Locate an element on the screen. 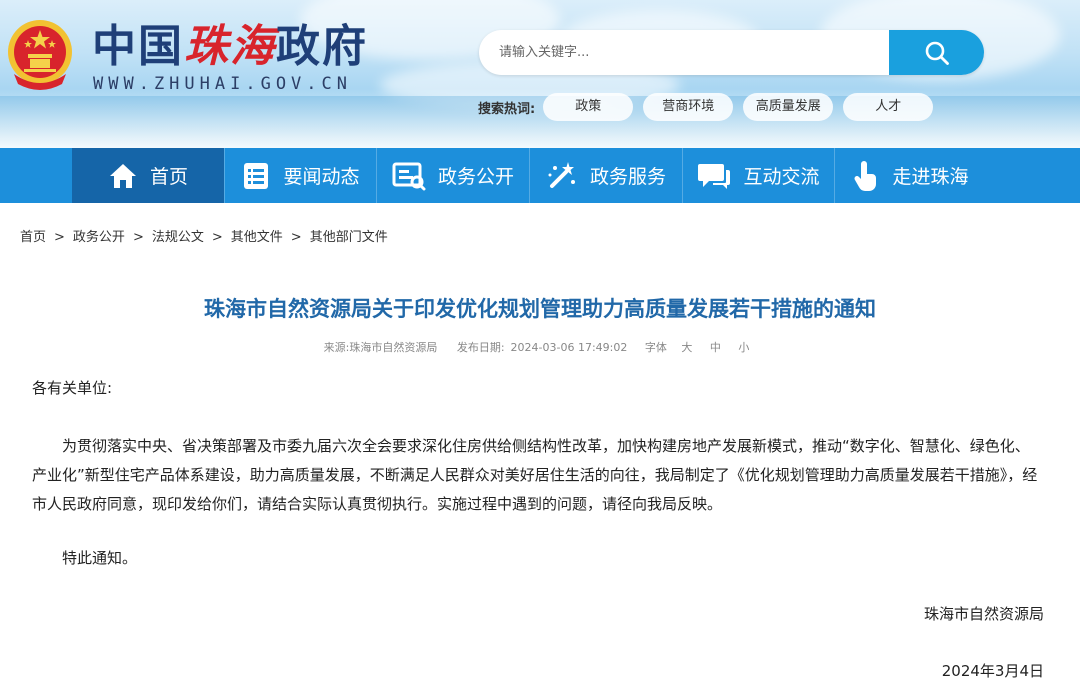  nav-label: 互动交流 is located at coordinates (781, 177).